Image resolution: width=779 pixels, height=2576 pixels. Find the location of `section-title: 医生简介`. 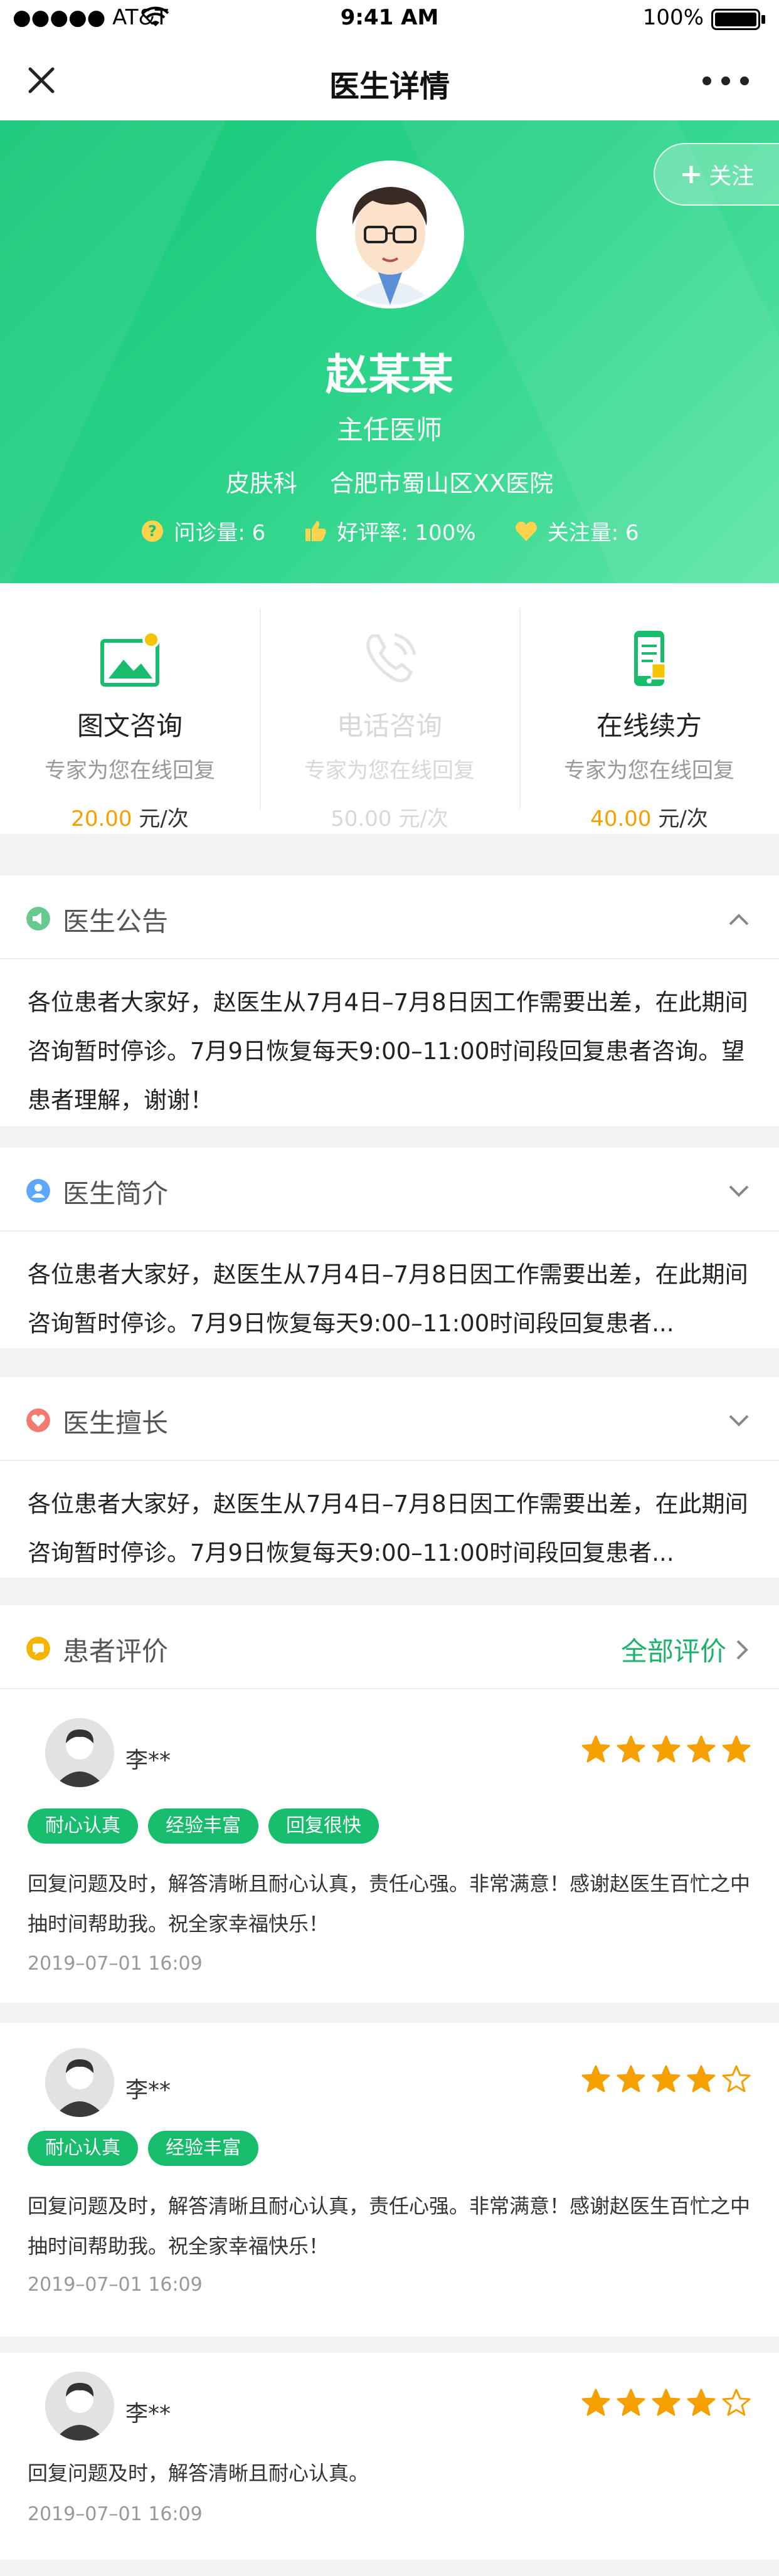

section-title: 医生简介 is located at coordinates (116, 1193).